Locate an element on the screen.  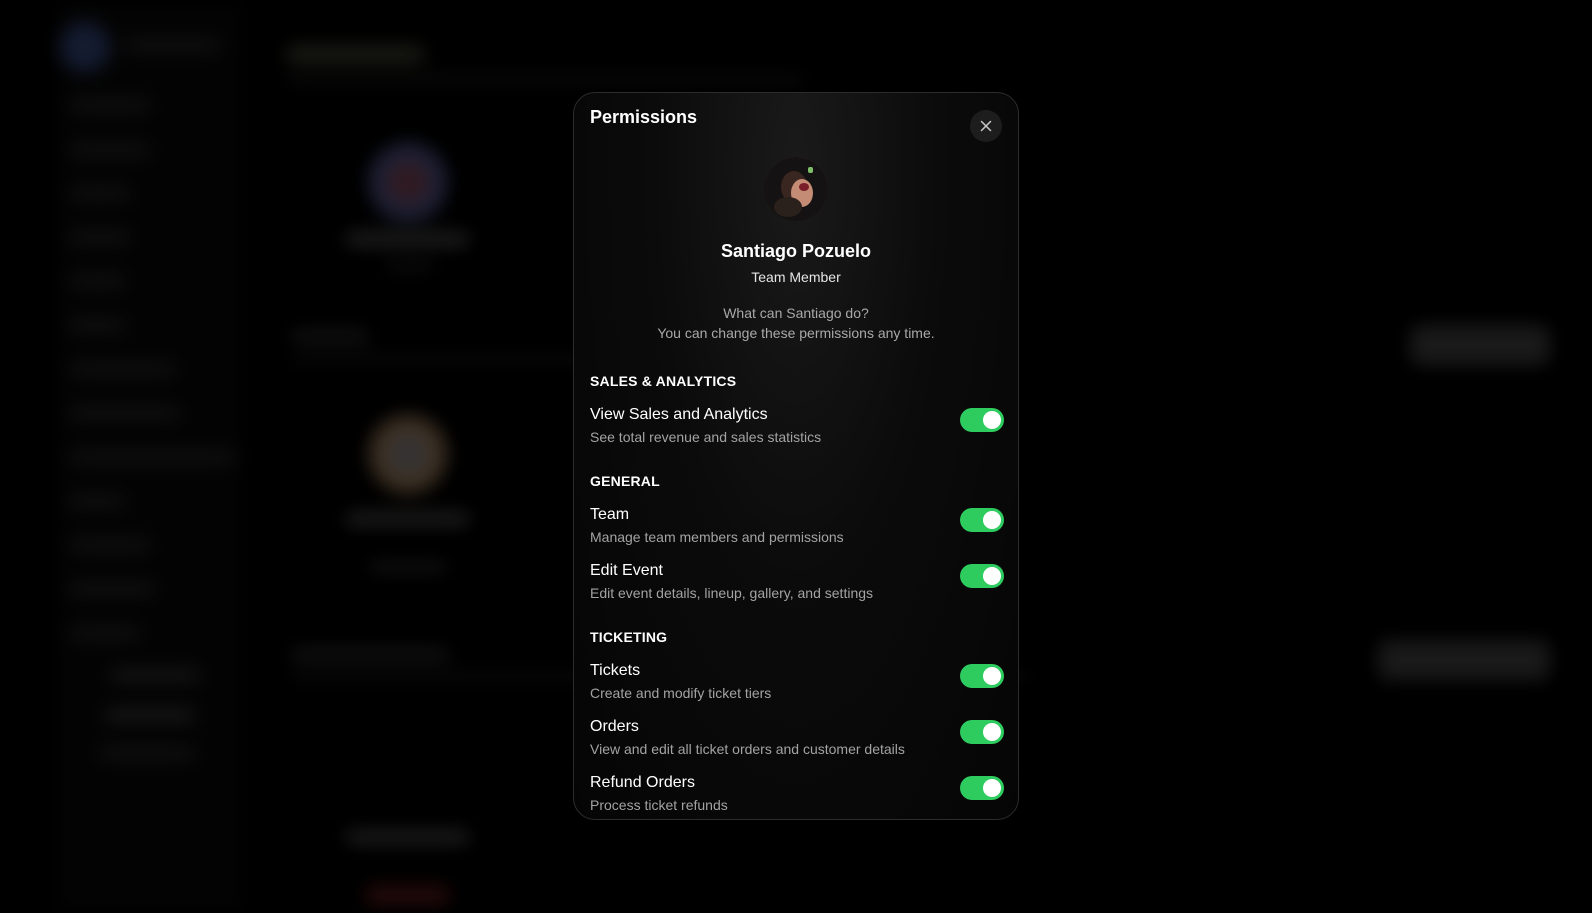
section-heading-ticketing: TICKETING is located at coordinates (629, 637).